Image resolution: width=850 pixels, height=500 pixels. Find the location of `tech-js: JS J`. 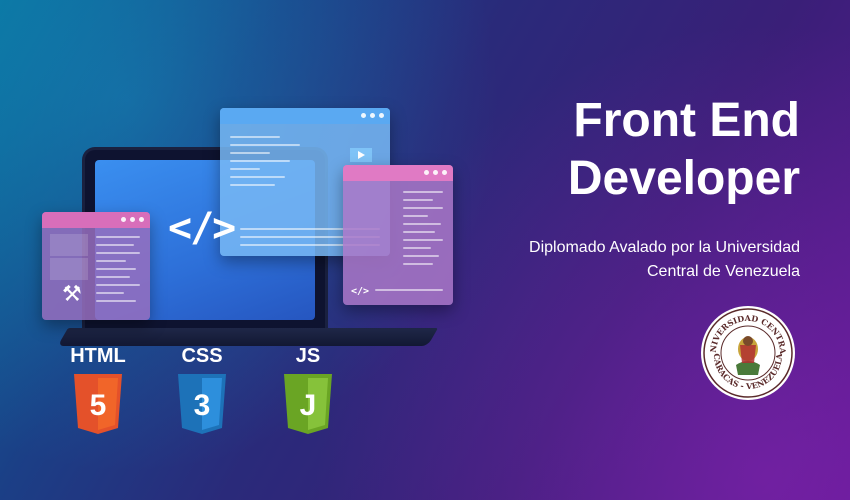

tech-js: JS J is located at coordinates (308, 390).